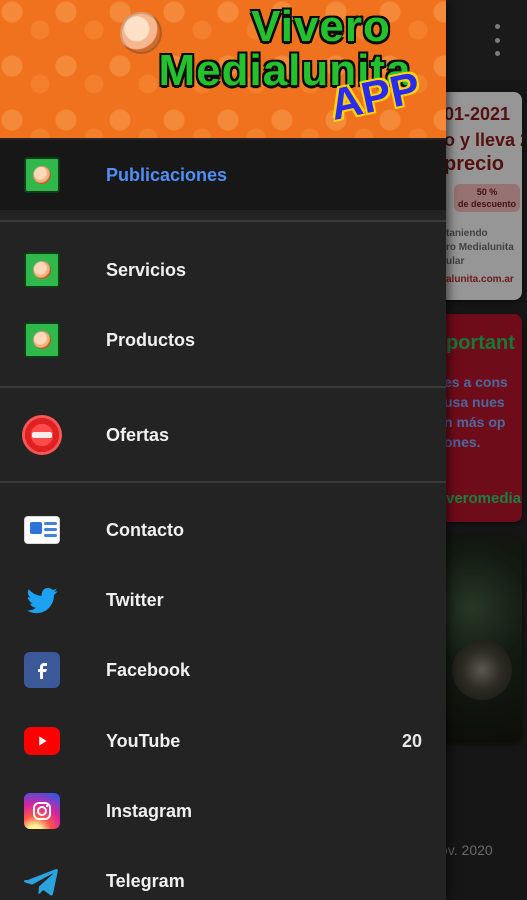 The width and height of the screenshot is (527, 900). I want to click on drawer-item-label: Telegram, so click(145, 881).